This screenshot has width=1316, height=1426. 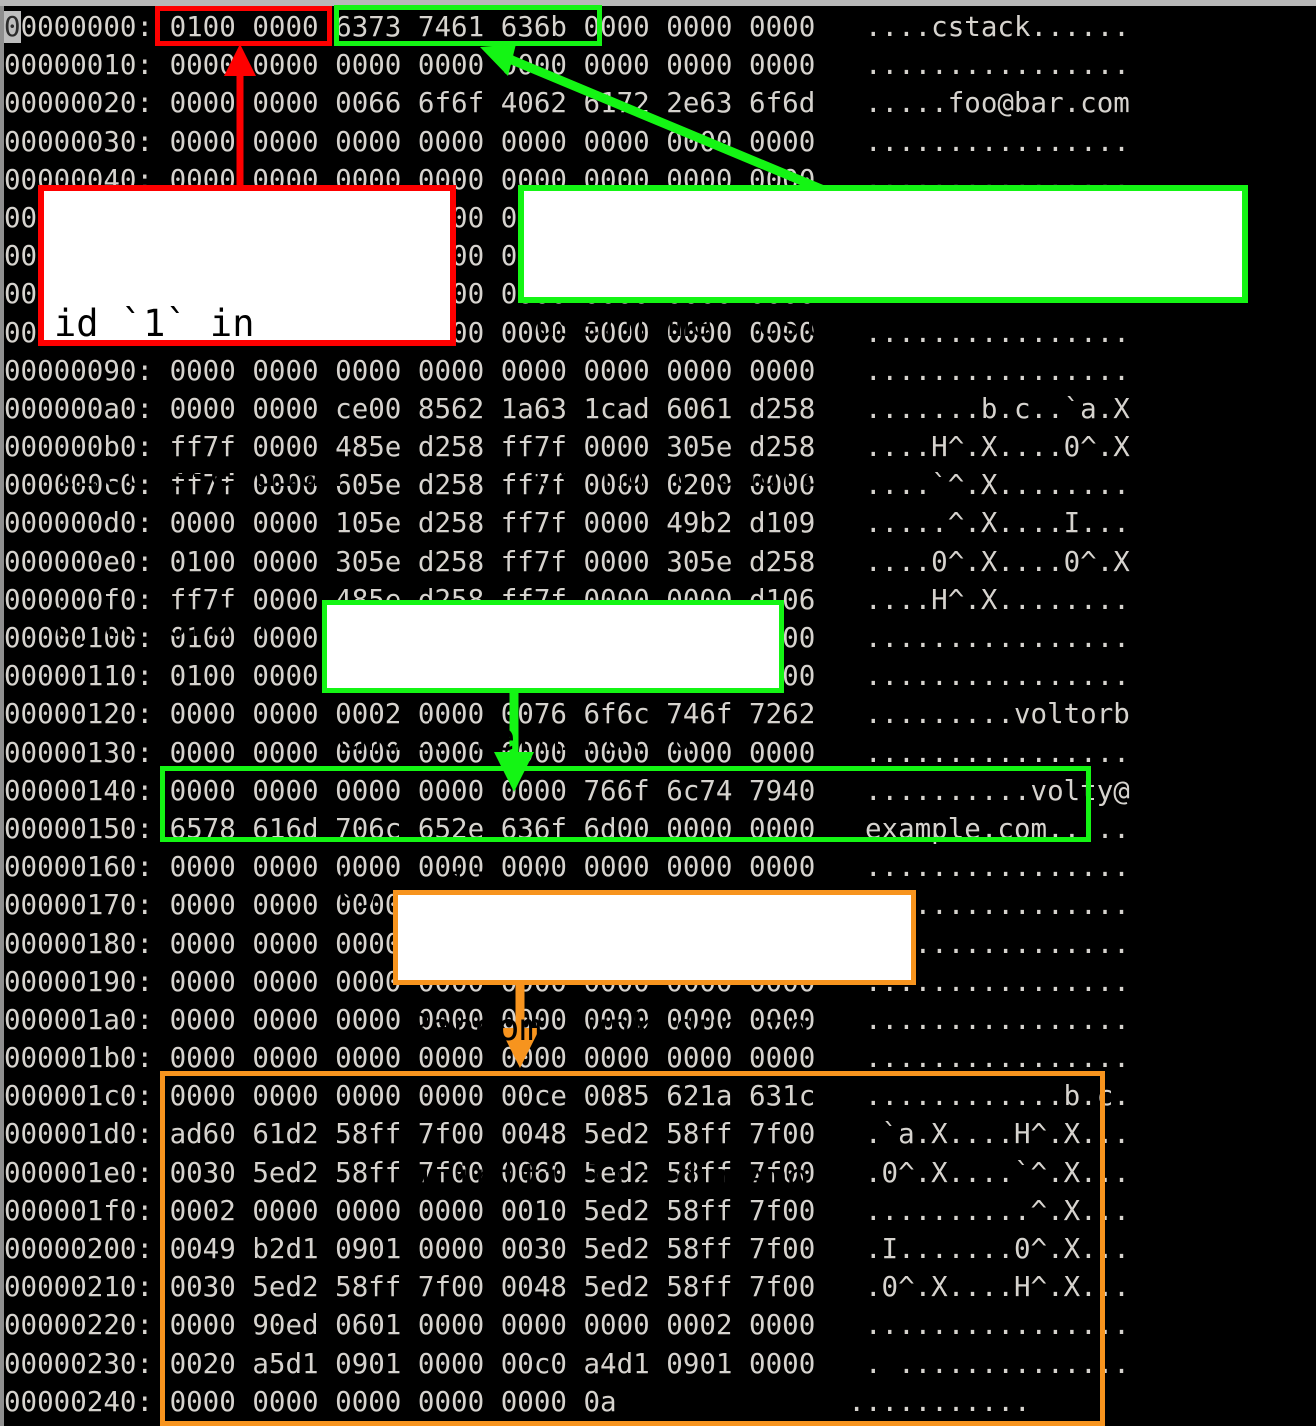 What do you see at coordinates (79, 867) in the screenshot?
I see `hexdump-offset: 00000160:` at bounding box center [79, 867].